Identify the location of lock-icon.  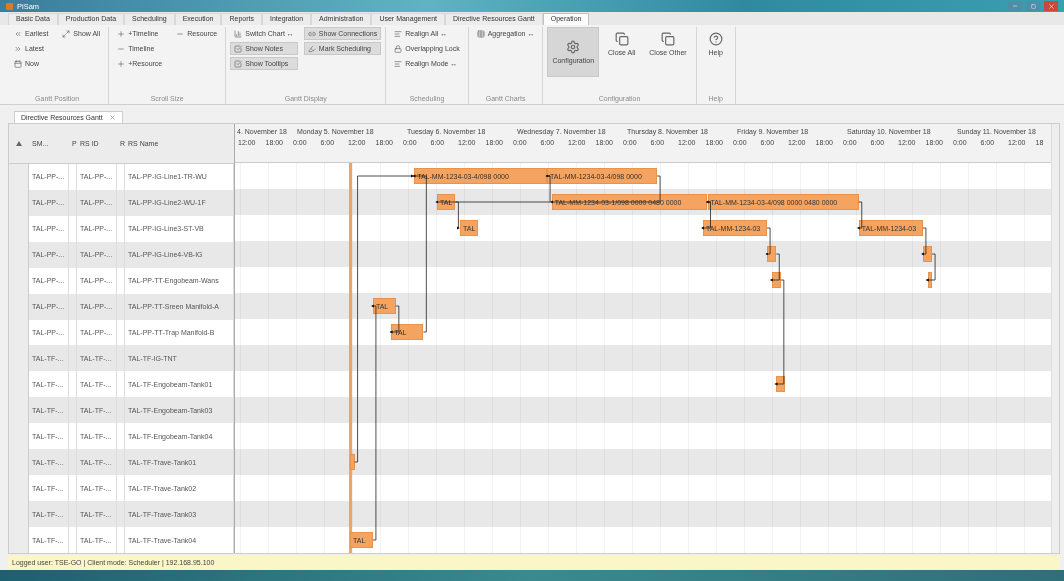
(398, 48).